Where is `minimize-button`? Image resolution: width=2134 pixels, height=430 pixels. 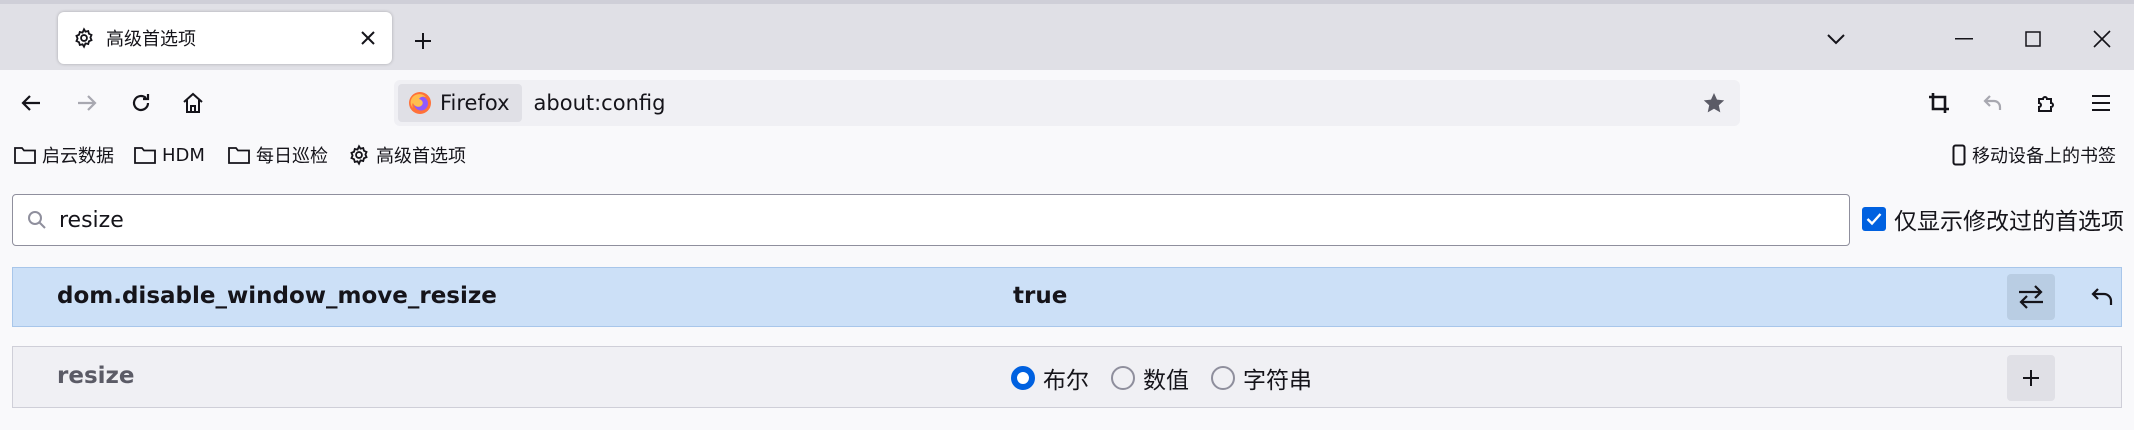
minimize-button is located at coordinates (1964, 39).